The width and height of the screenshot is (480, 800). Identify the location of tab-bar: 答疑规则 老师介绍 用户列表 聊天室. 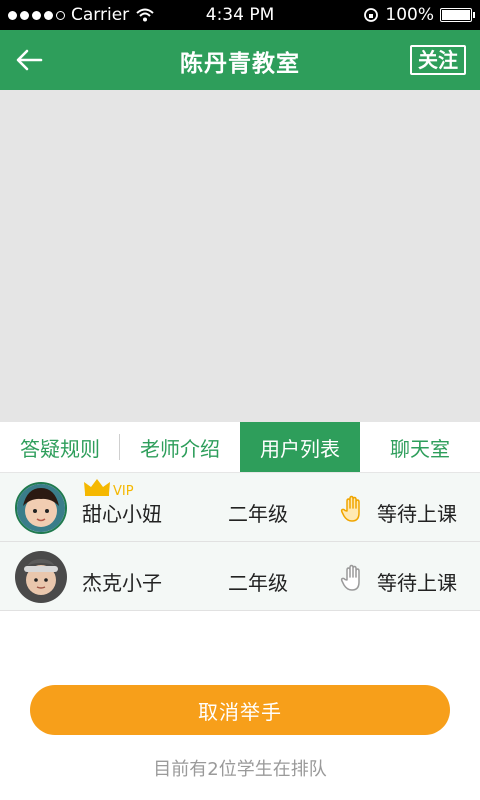
(240, 447).